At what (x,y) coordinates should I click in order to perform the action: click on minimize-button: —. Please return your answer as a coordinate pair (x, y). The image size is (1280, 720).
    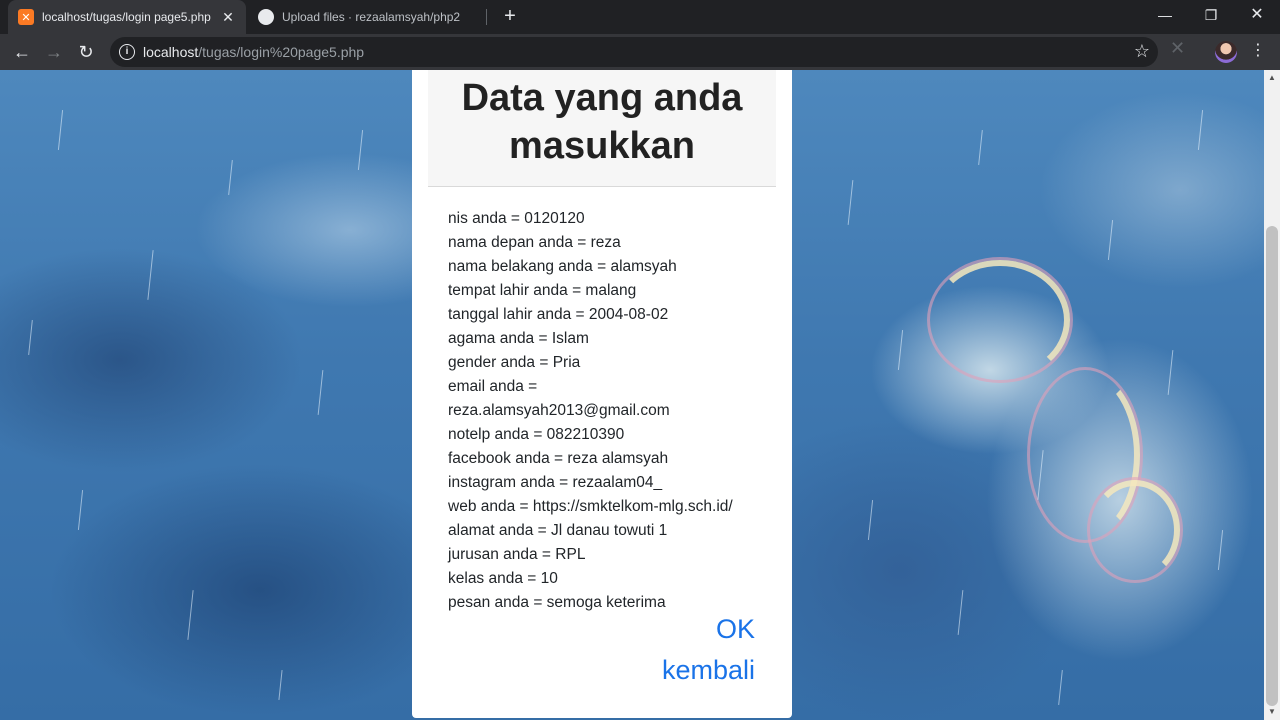
    Looking at the image, I should click on (1165, 15).